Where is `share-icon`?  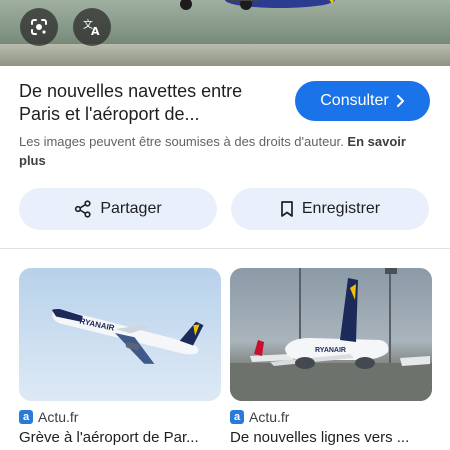 share-icon is located at coordinates (83, 209).